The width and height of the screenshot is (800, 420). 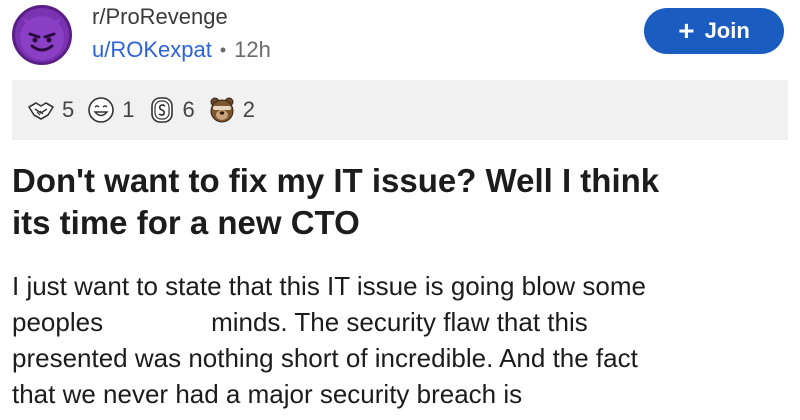 I want to click on plus-icon: +, so click(x=686, y=30).